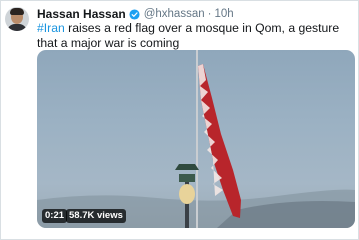  Describe the element at coordinates (17, 11) in the screenshot. I see `avatar-hair` at that location.